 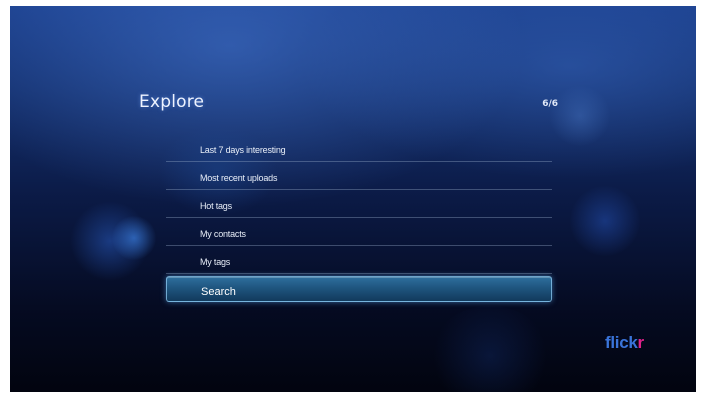 What do you see at coordinates (359, 289) in the screenshot?
I see `menu-item-search: Search` at bounding box center [359, 289].